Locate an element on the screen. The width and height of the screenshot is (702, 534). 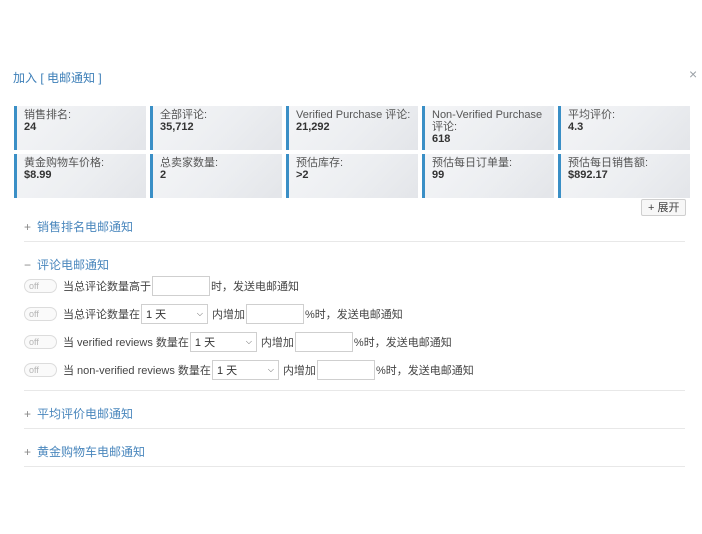
stat-label: 预估每日订单量: is located at coordinates (472, 163).